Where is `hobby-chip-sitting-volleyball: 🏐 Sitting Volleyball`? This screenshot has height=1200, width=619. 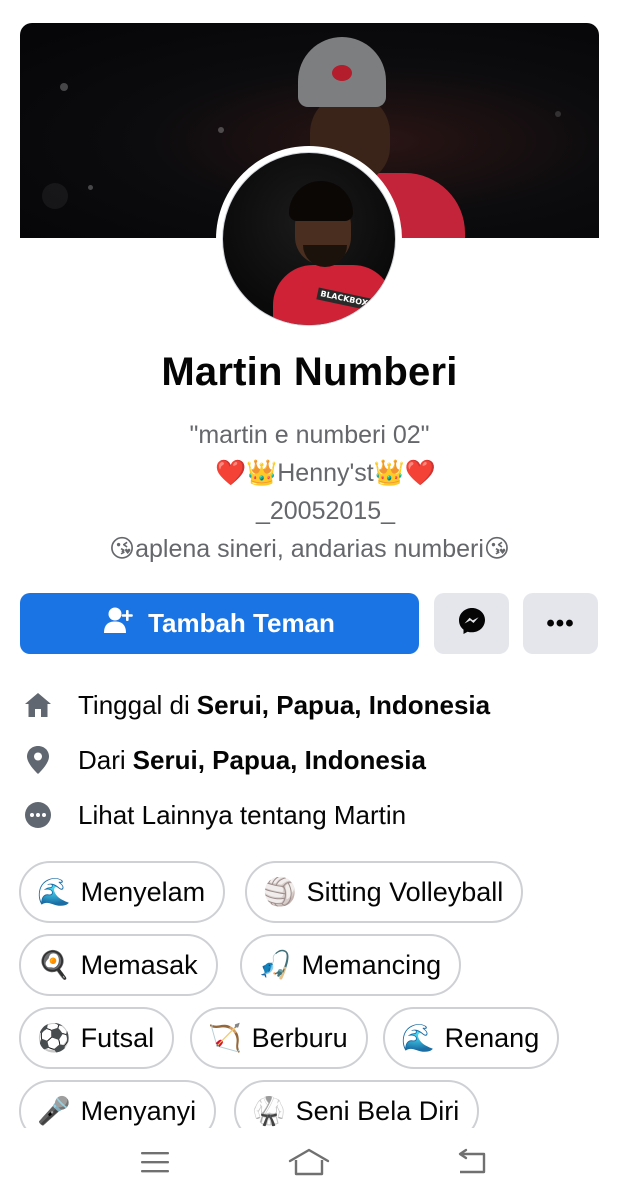 hobby-chip-sitting-volleyball: 🏐 Sitting Volleyball is located at coordinates (384, 892).